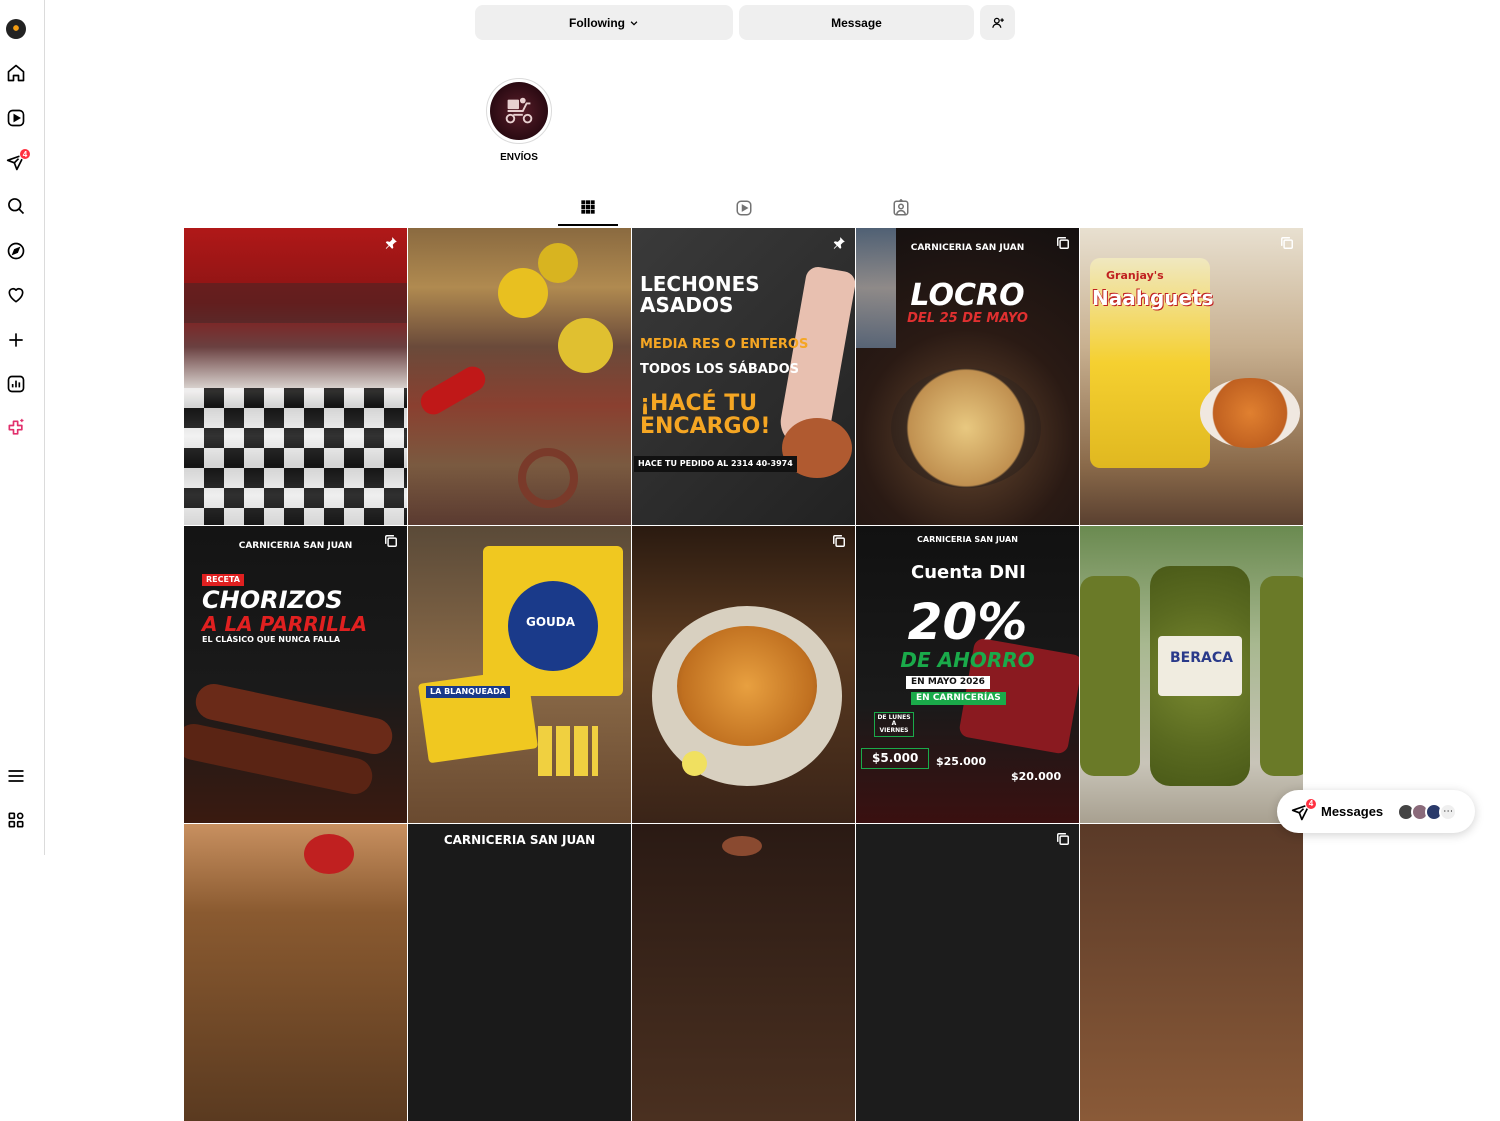 This screenshot has height=1121, width=1500. I want to click on message-button: Message, so click(856, 22).